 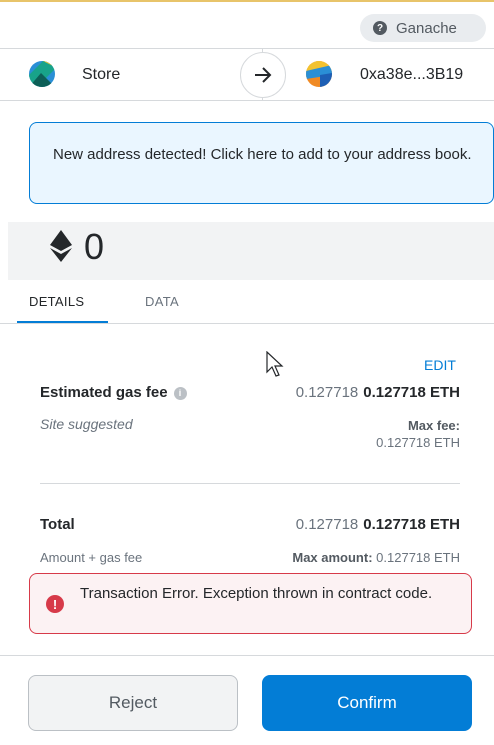 I want to click on gas-fee-title: Estimated gas fee i, so click(x=113, y=392).